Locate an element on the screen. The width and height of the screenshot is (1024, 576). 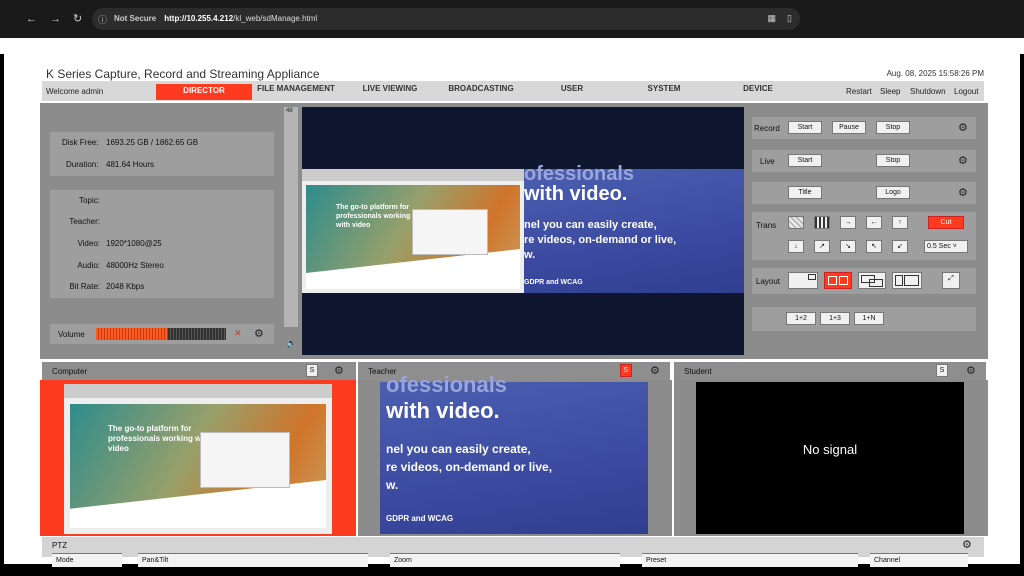
nav-user: USER is located at coordinates (572, 92).